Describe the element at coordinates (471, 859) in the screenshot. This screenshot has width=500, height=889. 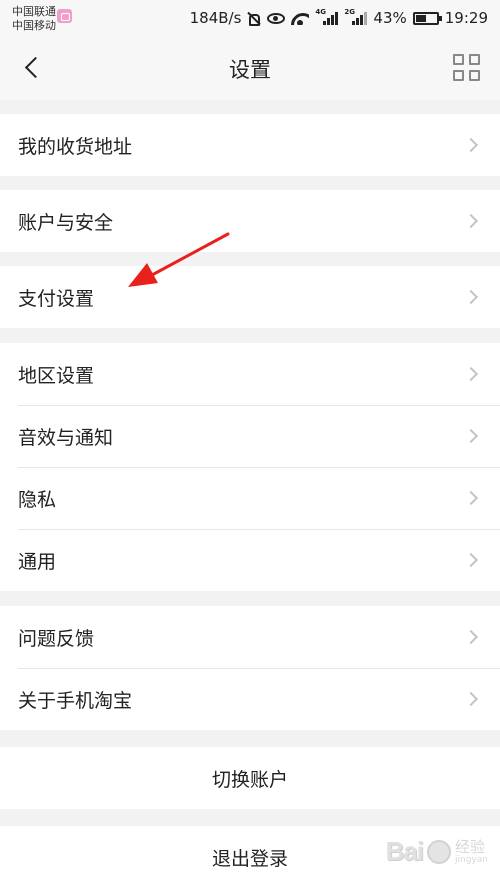
I see `watermark-subtext: jingyan` at that location.